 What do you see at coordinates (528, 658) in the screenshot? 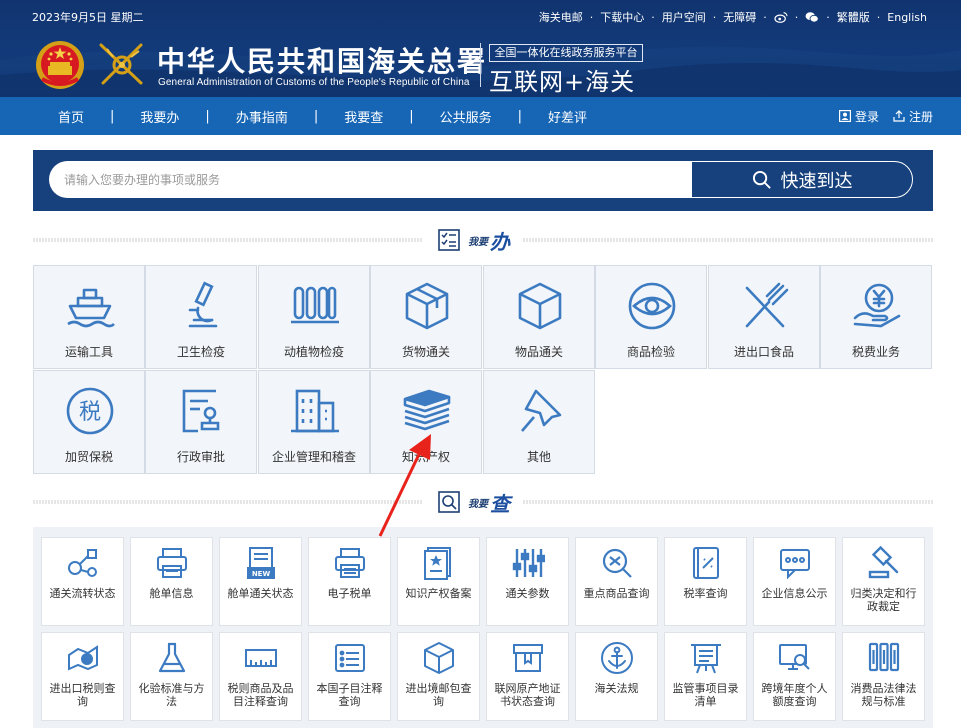
I see `origin-box-icon` at bounding box center [528, 658].